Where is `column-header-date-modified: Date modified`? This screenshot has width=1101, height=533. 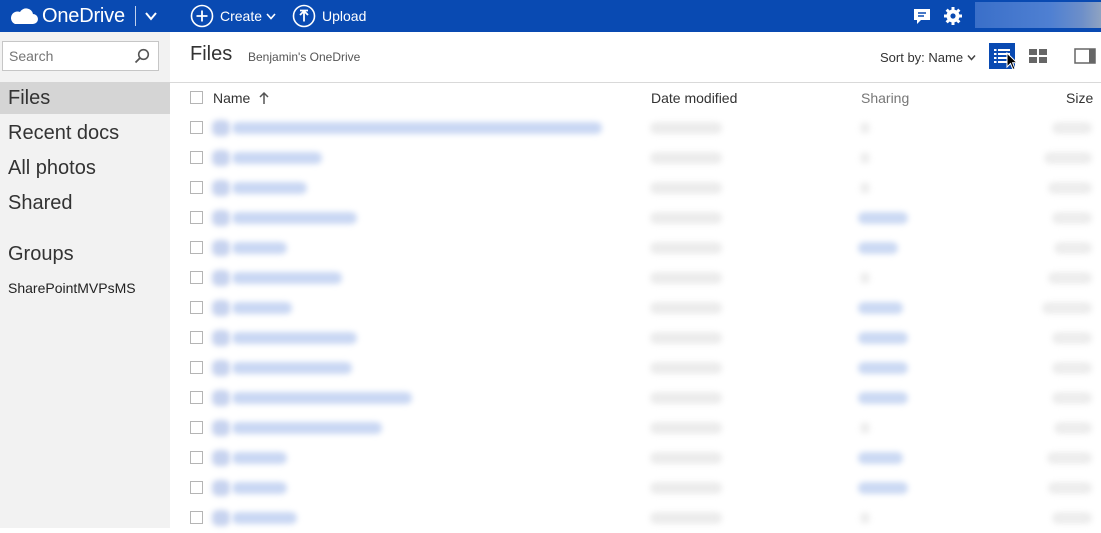
column-header-date-modified: Date modified is located at coordinates (694, 98).